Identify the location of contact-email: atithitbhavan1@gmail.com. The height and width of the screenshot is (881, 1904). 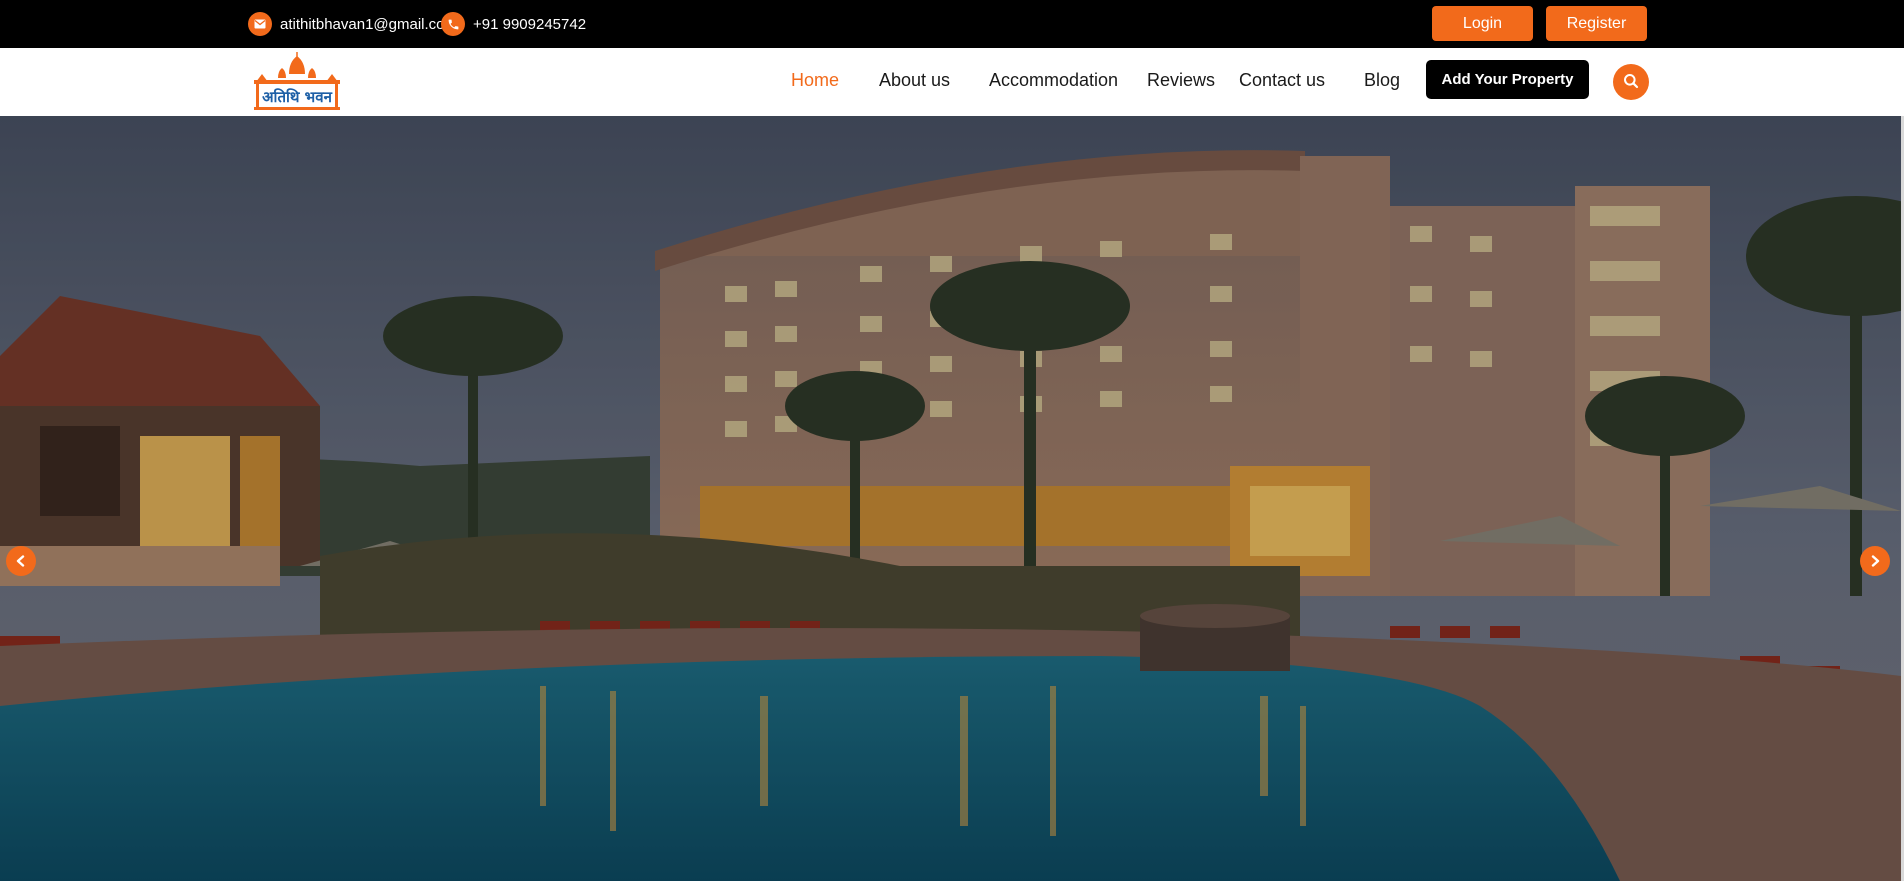
(352, 24).